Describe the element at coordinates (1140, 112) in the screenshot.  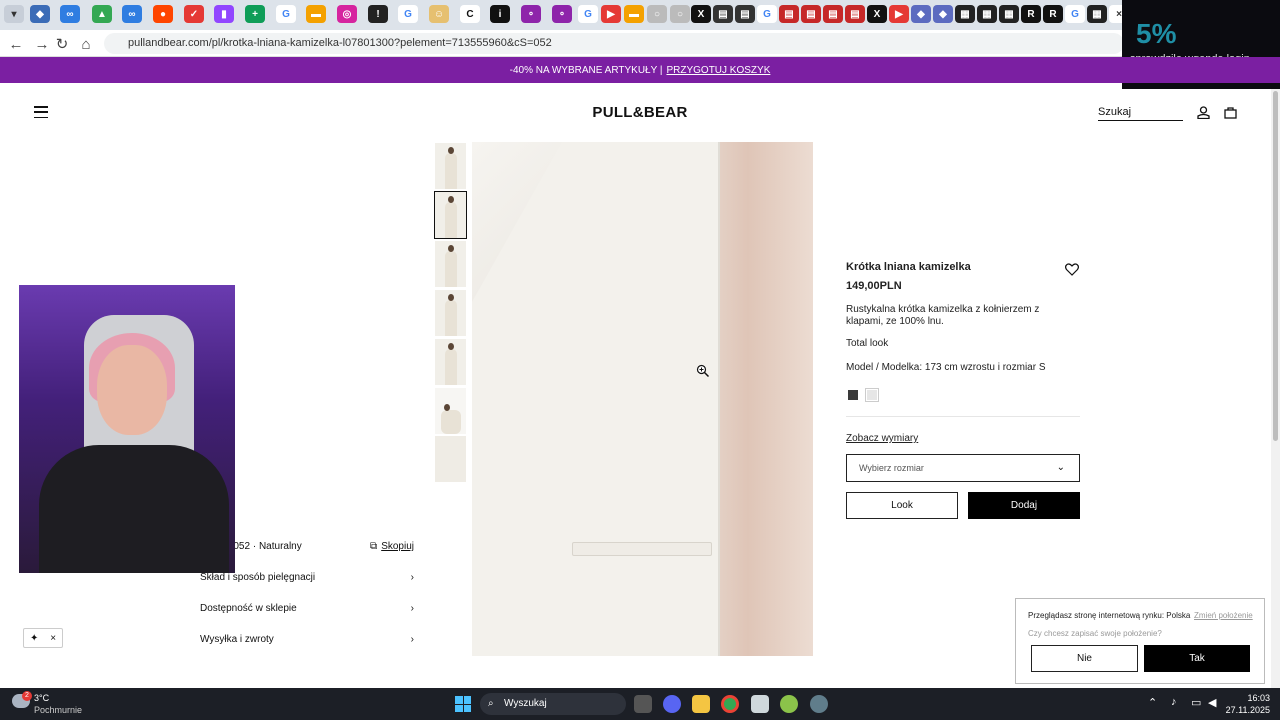
I see `search-input: Szukaj` at that location.